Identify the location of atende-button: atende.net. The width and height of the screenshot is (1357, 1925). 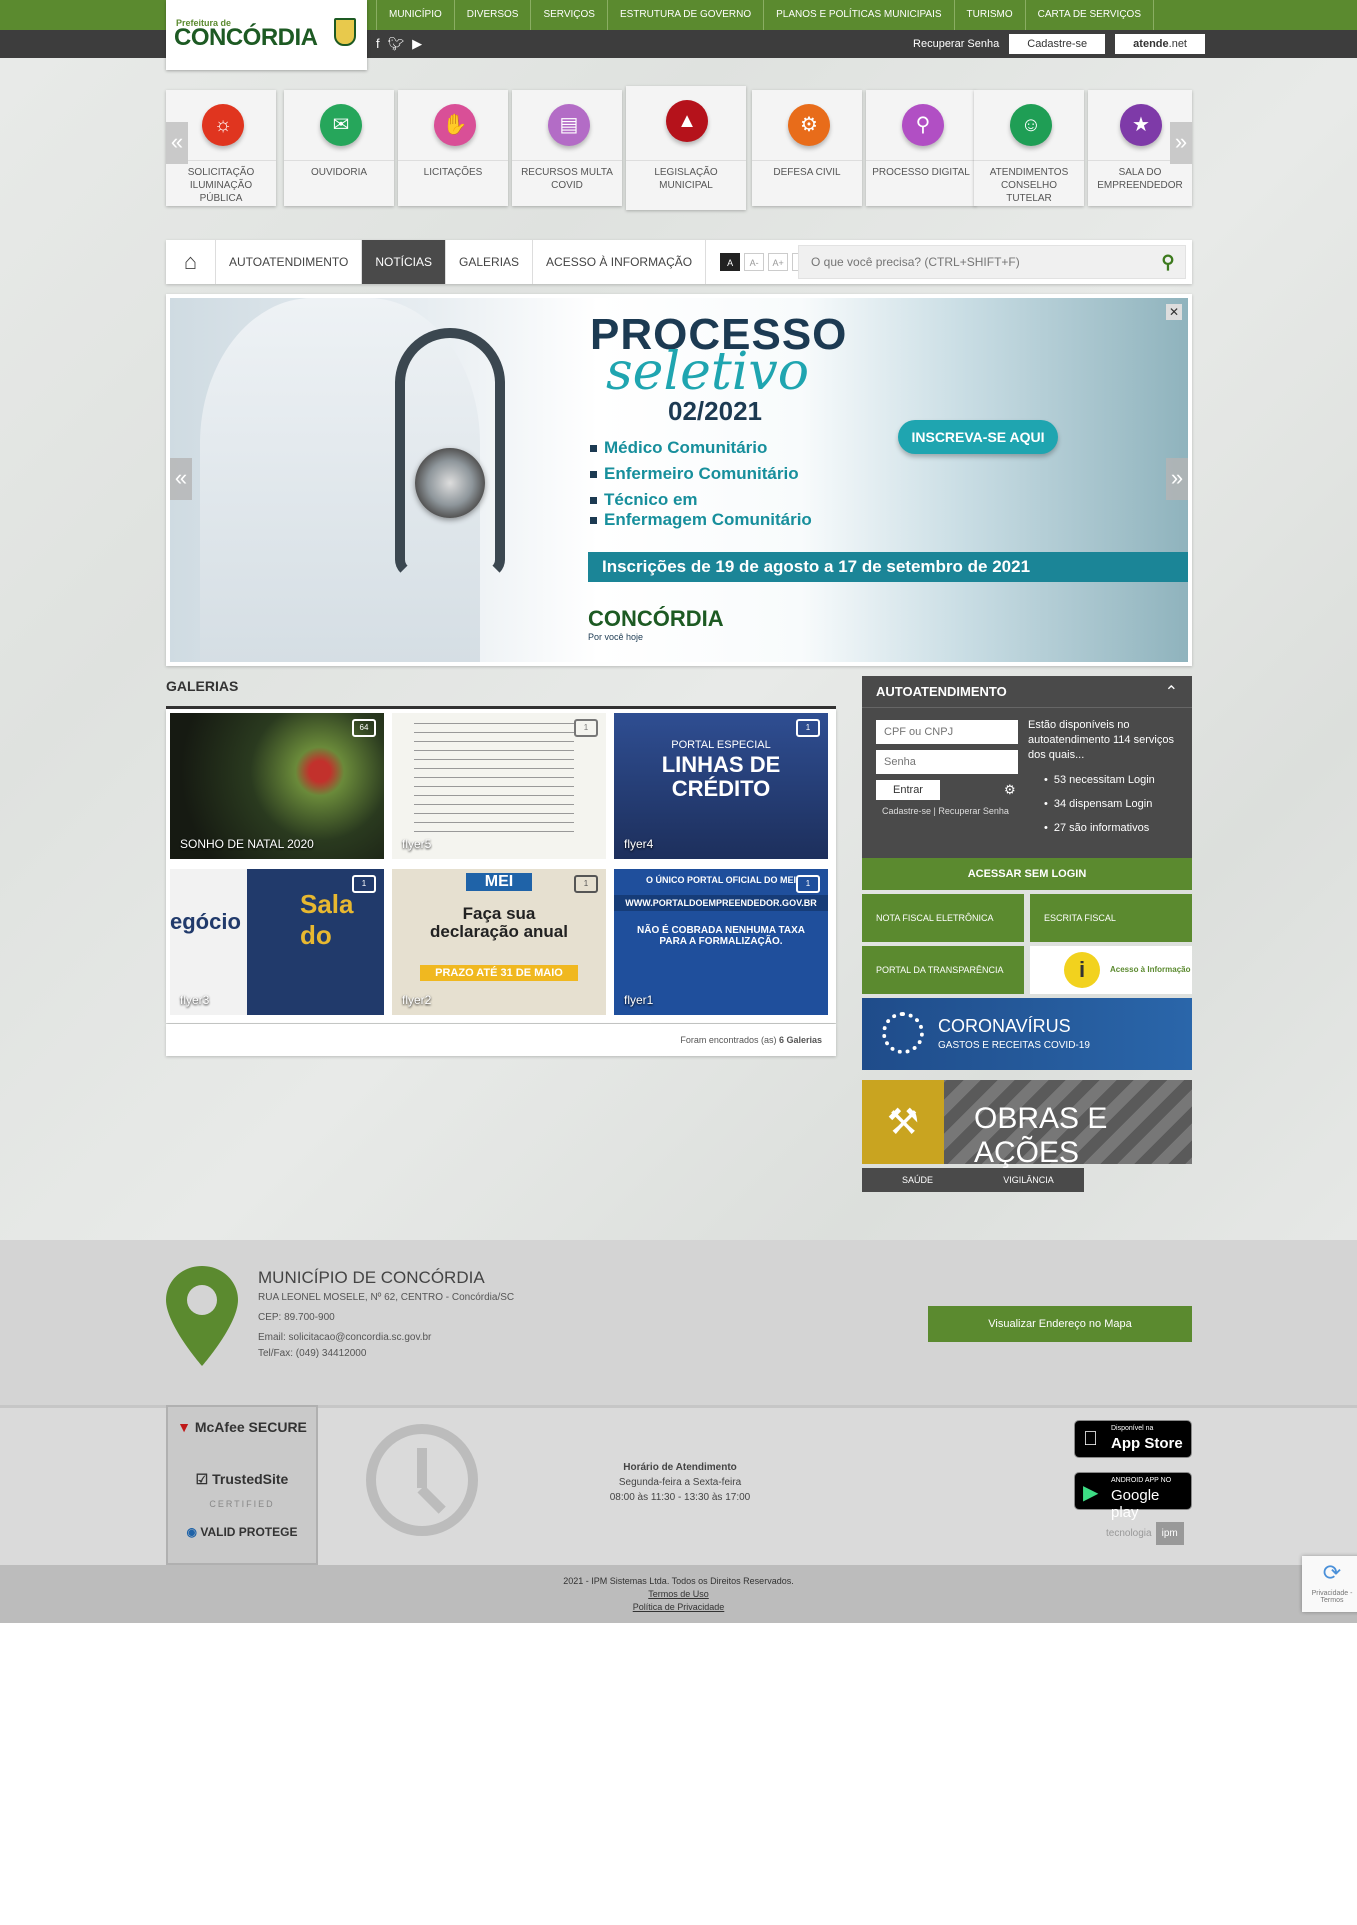
(1160, 44).